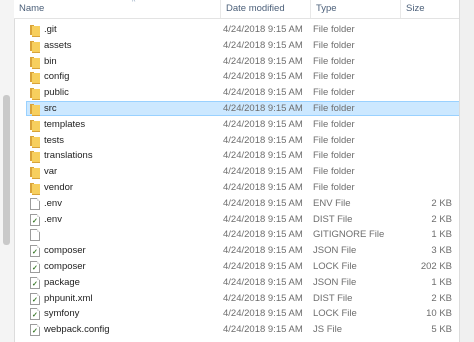 This screenshot has width=474, height=342. Describe the element at coordinates (466, 171) in the screenshot. I see `vertical-scrollbar` at that location.